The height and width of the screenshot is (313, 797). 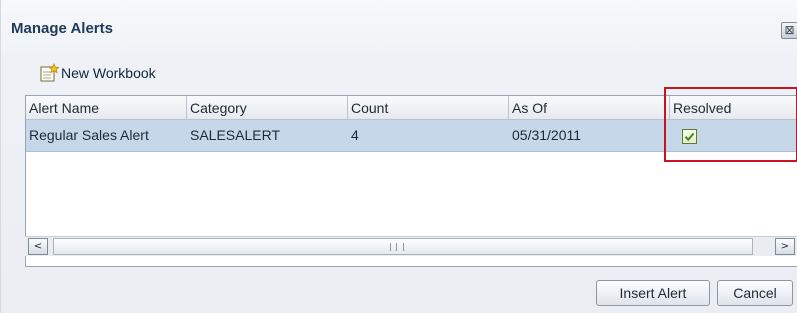 What do you see at coordinates (267, 108) in the screenshot?
I see `column-header-category: Category` at bounding box center [267, 108].